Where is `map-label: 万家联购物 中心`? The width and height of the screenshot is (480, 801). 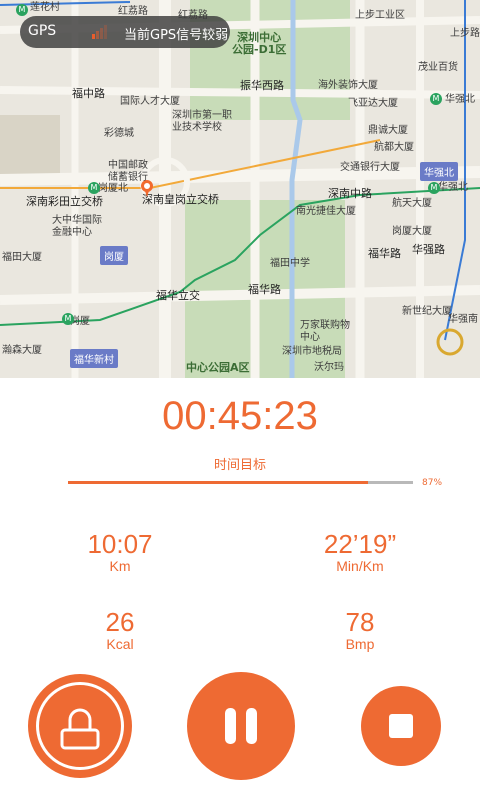
map-label: 万家联购物 中心 is located at coordinates (325, 331).